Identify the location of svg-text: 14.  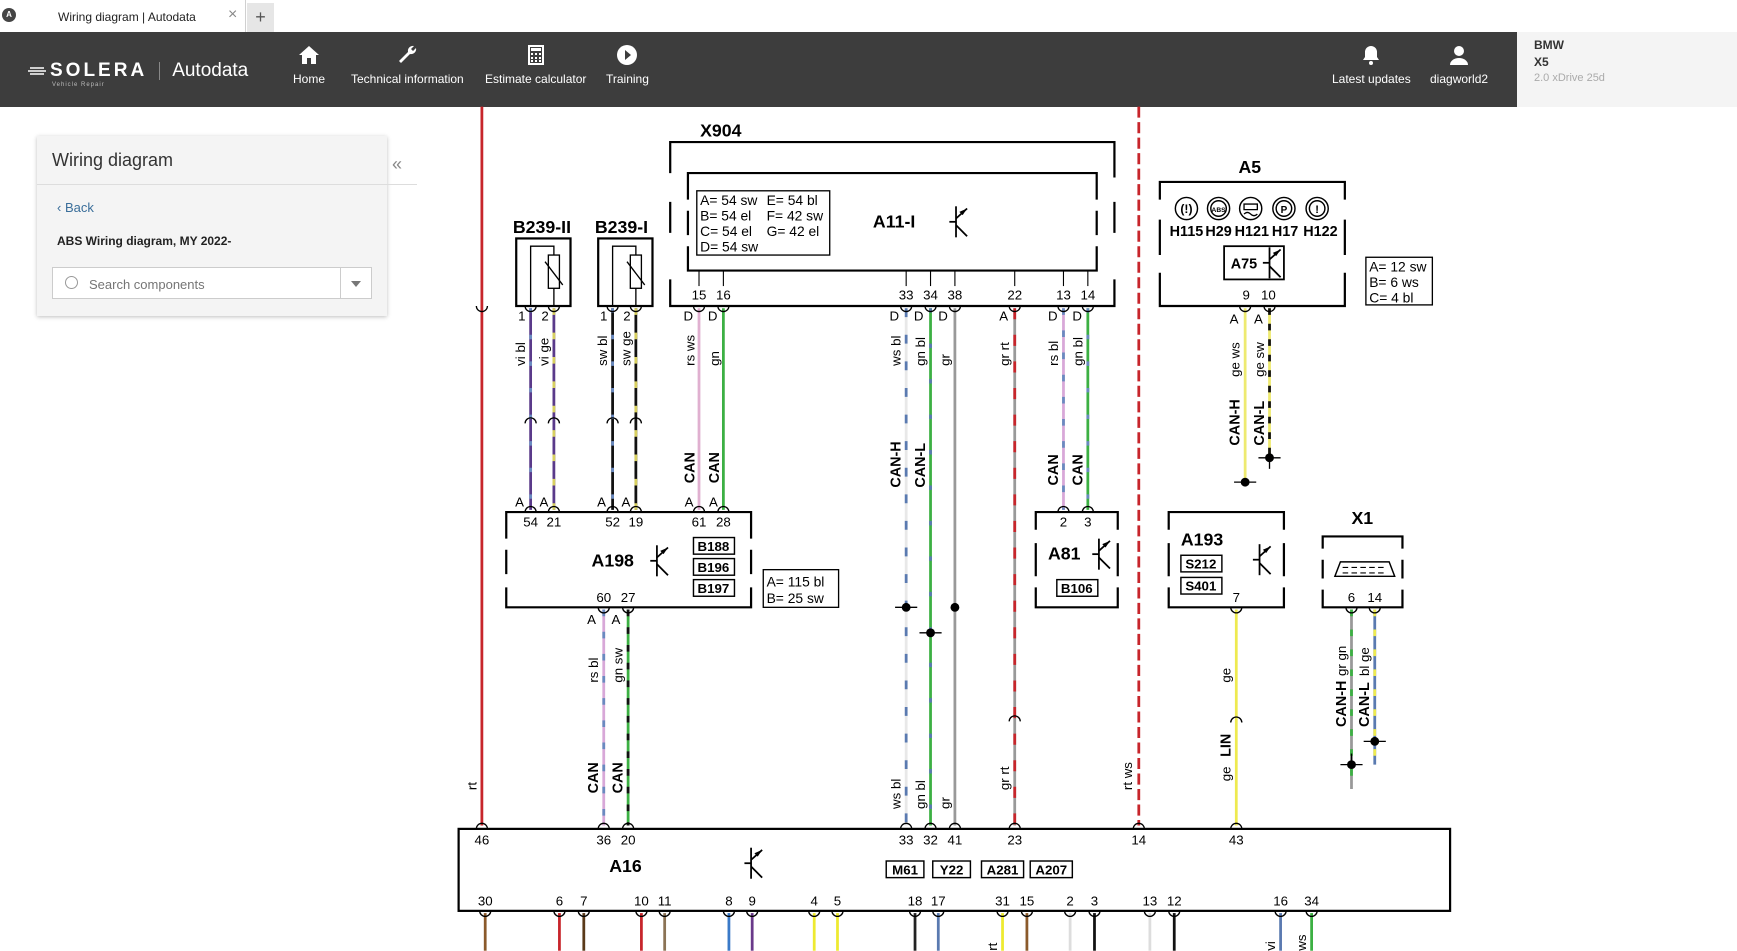
(1087, 294).